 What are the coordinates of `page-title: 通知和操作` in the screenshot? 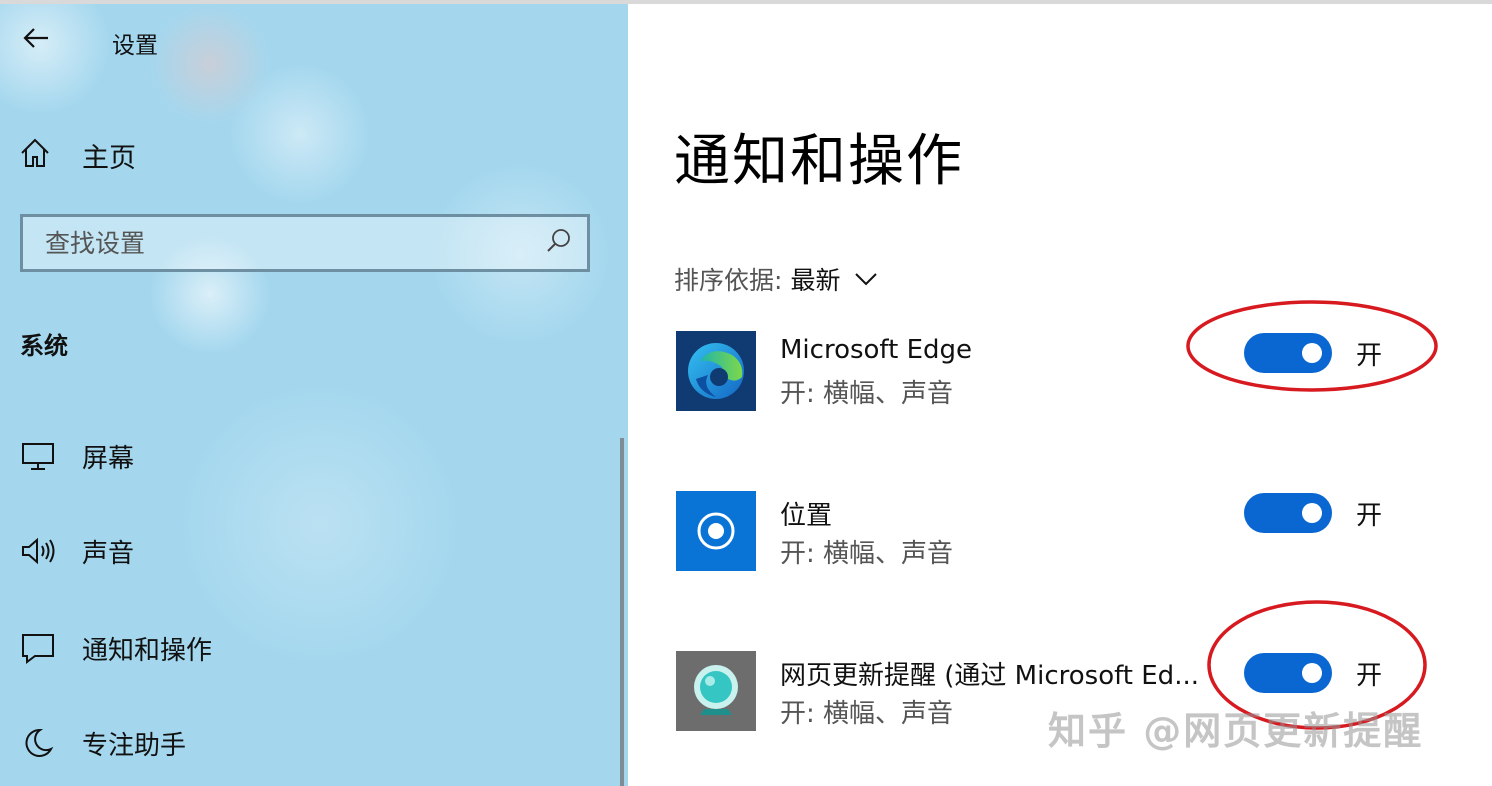 It's located at (819, 161).